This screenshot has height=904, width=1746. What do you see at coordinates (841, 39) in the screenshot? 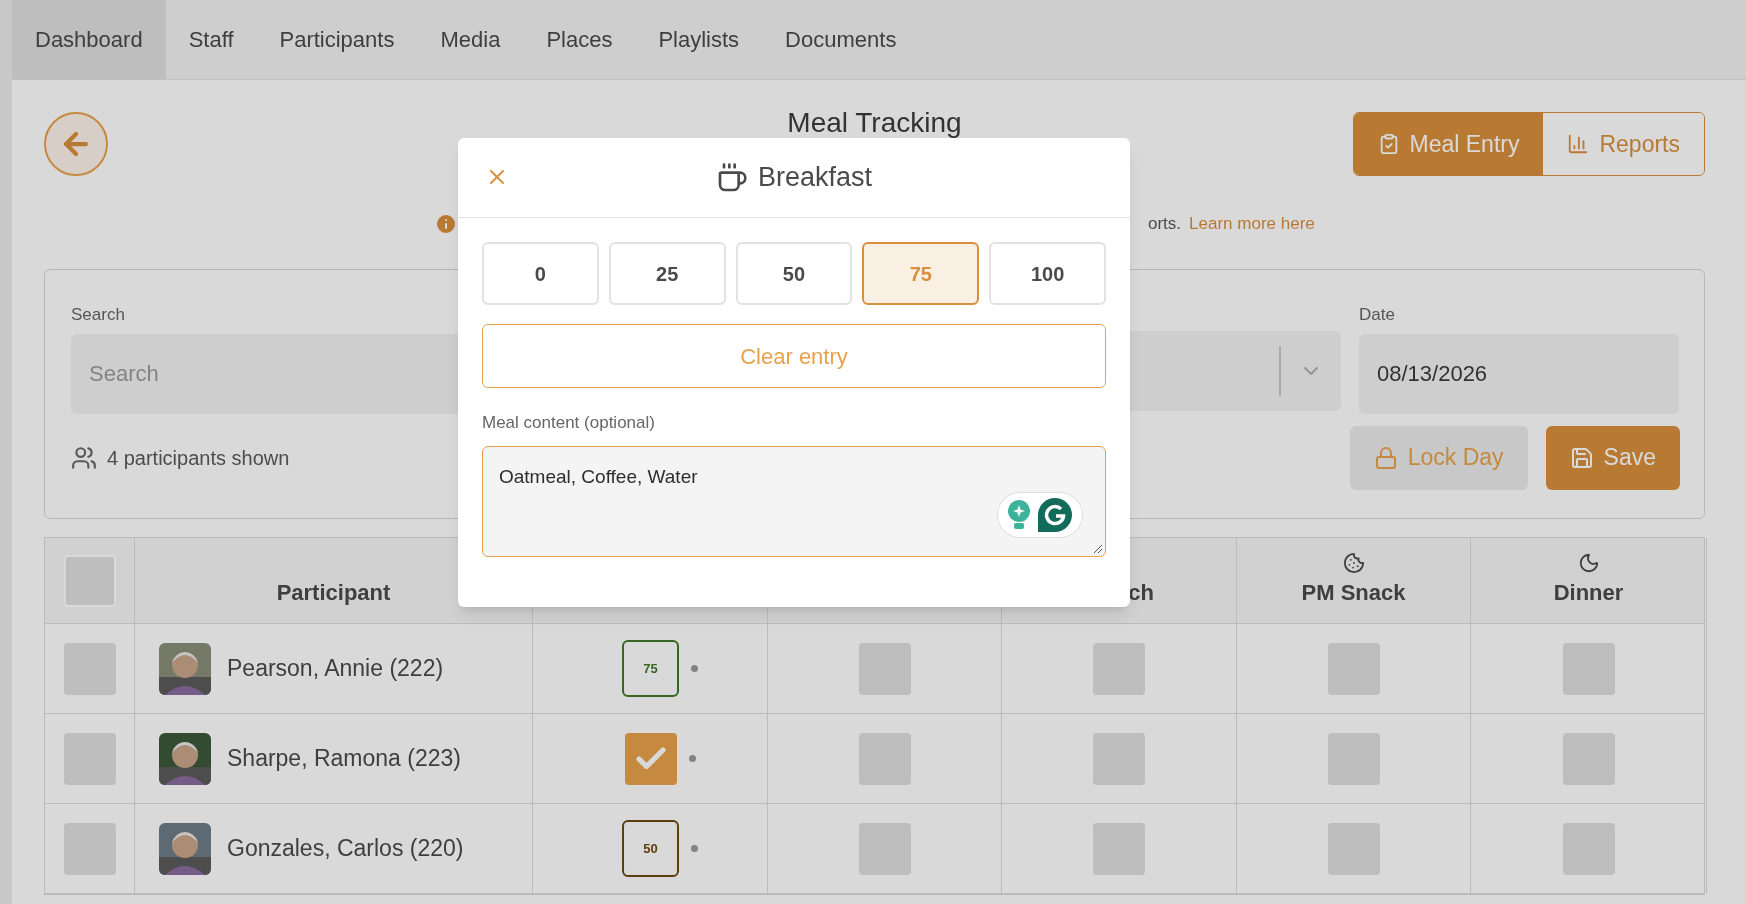
I see `nav-tab: Documents` at bounding box center [841, 39].